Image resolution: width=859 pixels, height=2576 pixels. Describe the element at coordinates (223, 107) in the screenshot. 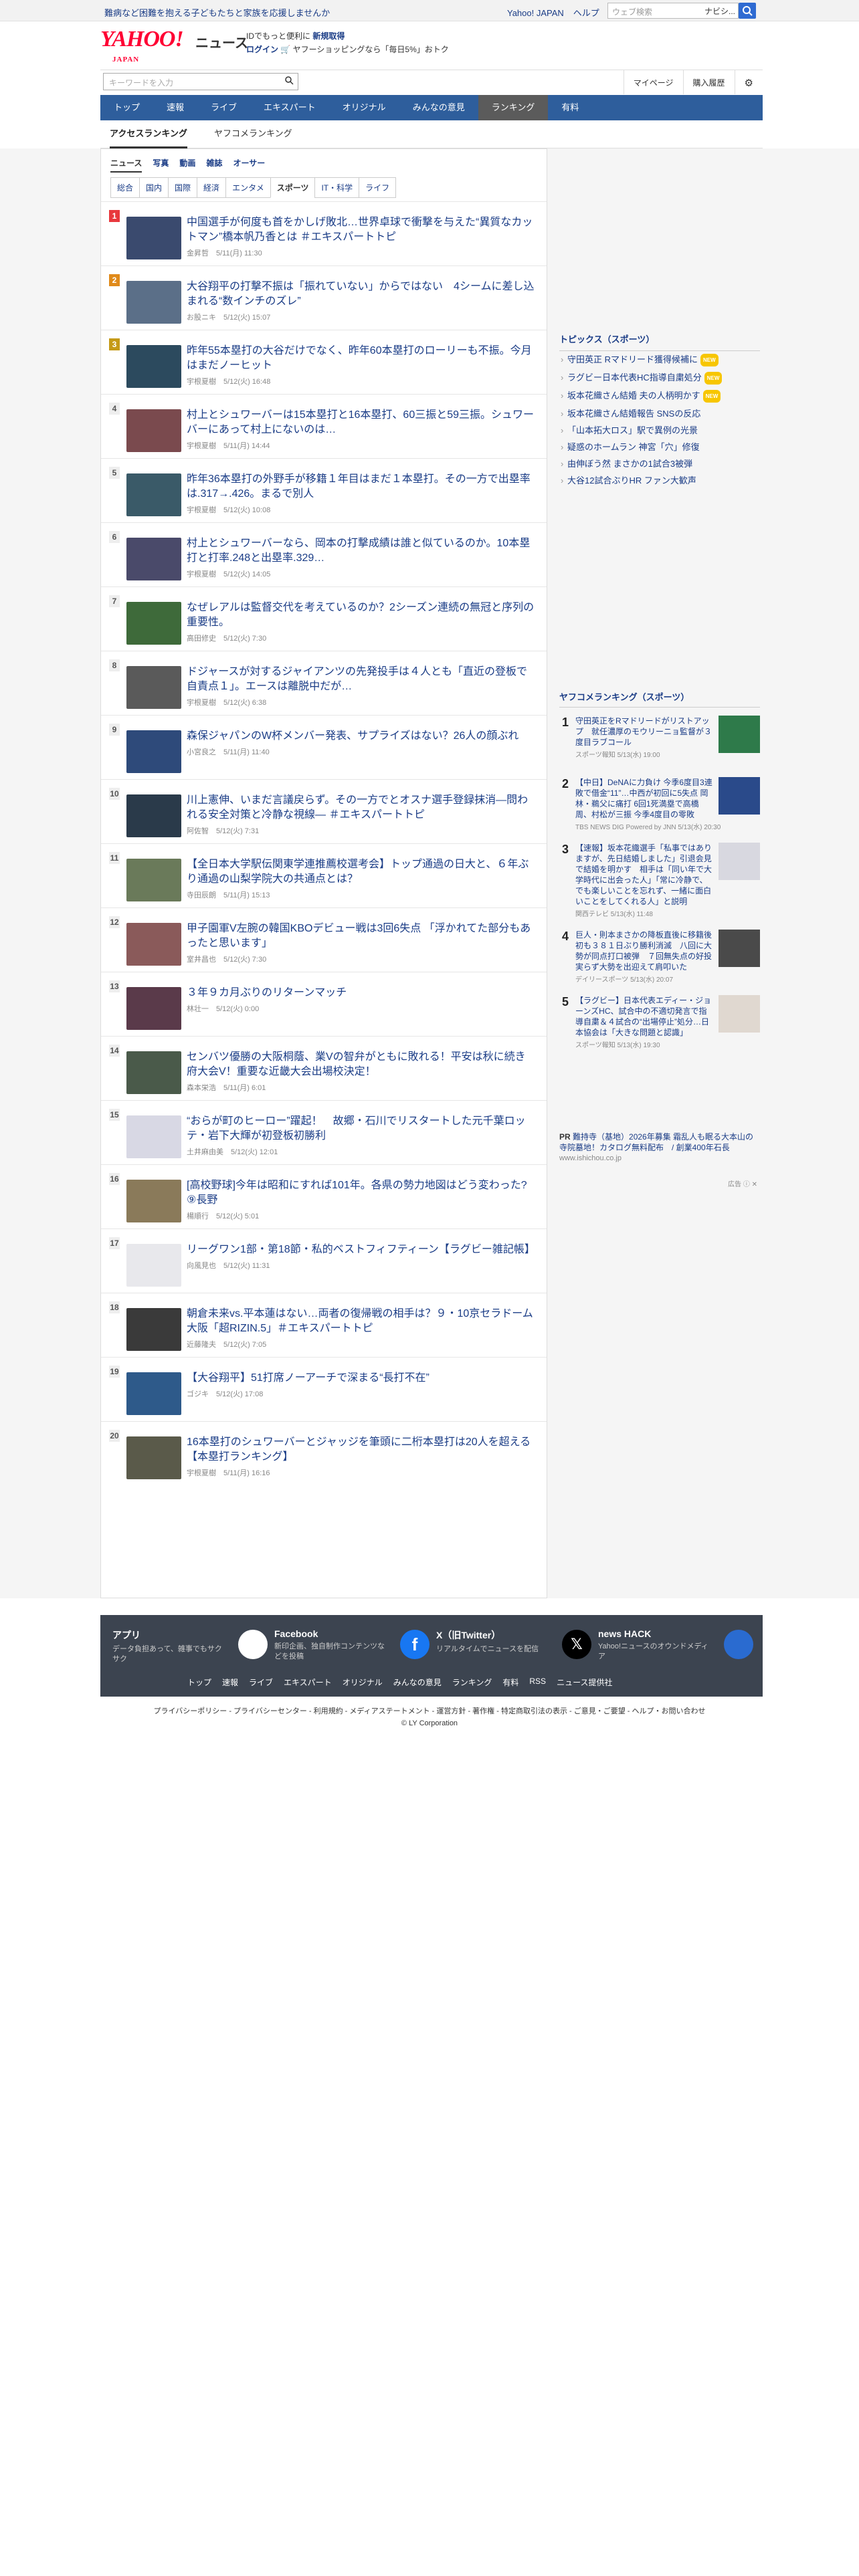

I see `nav-live: ライブ` at that location.